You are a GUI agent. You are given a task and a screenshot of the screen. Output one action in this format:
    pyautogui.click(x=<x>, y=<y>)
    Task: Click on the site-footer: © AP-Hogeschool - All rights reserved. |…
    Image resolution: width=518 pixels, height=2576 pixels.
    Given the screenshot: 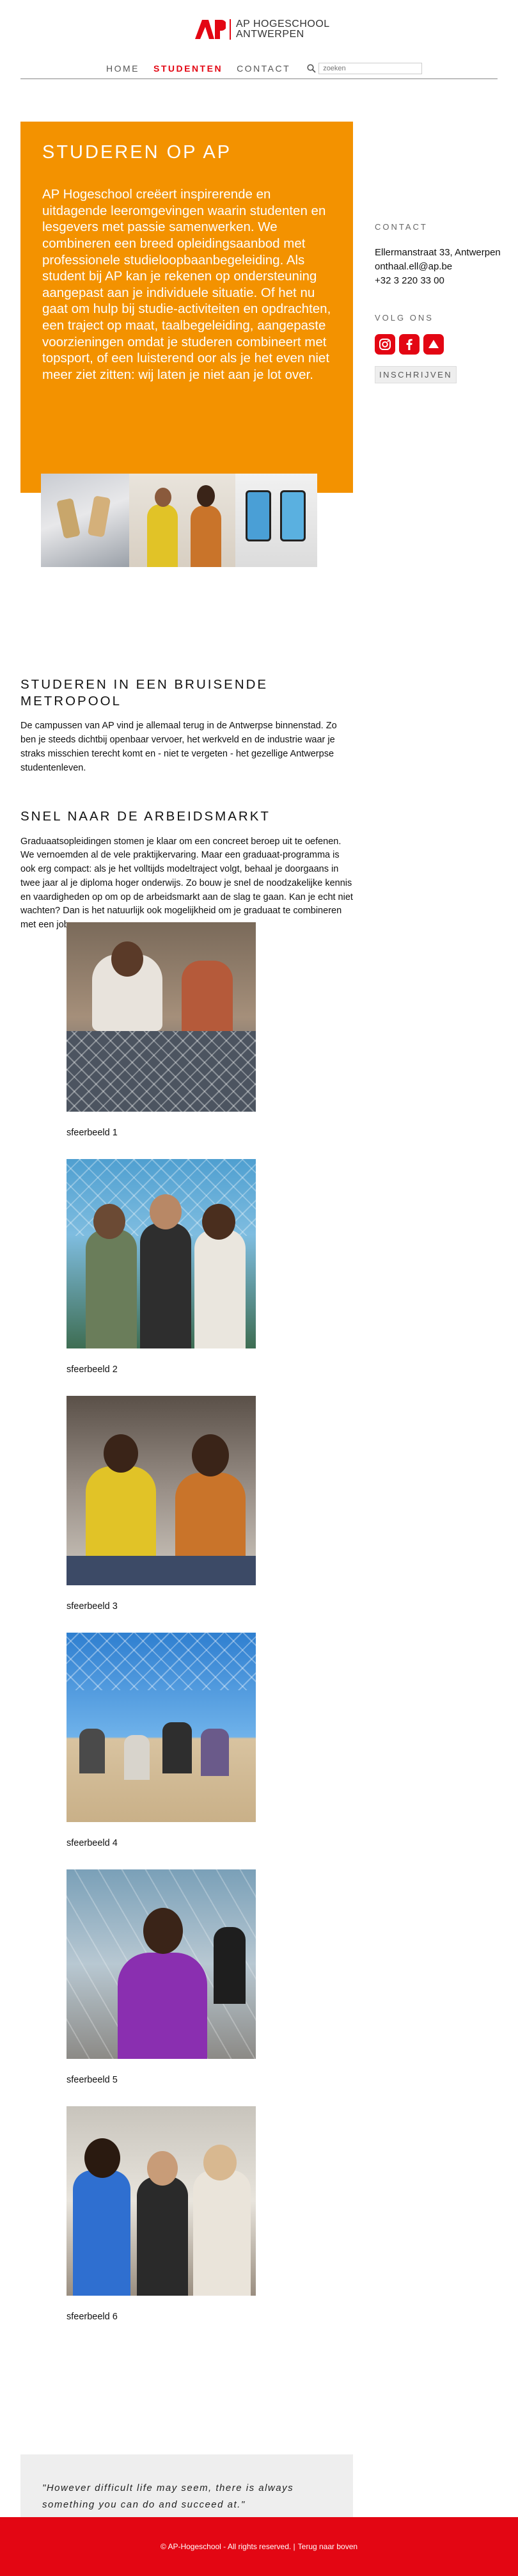 What is the action you would take?
    pyautogui.click(x=259, y=2546)
    